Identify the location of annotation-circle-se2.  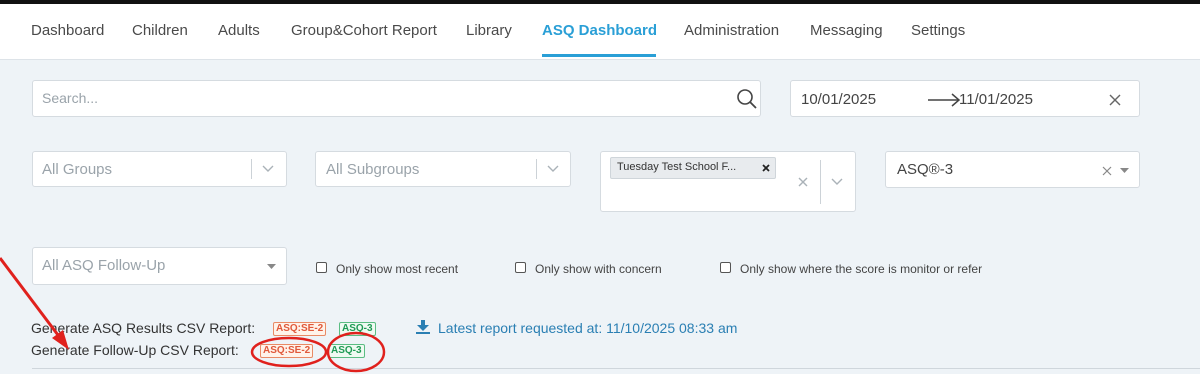
(289, 352).